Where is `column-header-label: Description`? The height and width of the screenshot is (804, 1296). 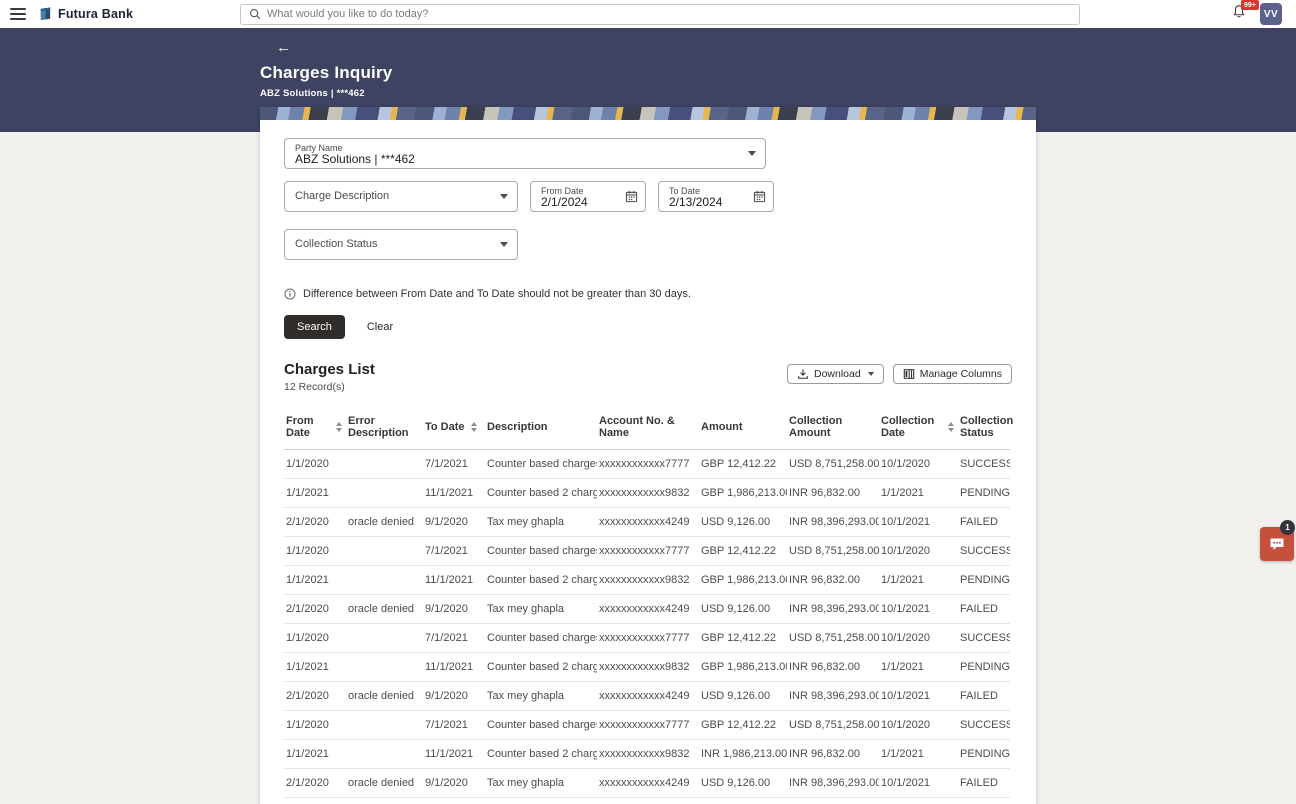 column-header-label: Description is located at coordinates (517, 427).